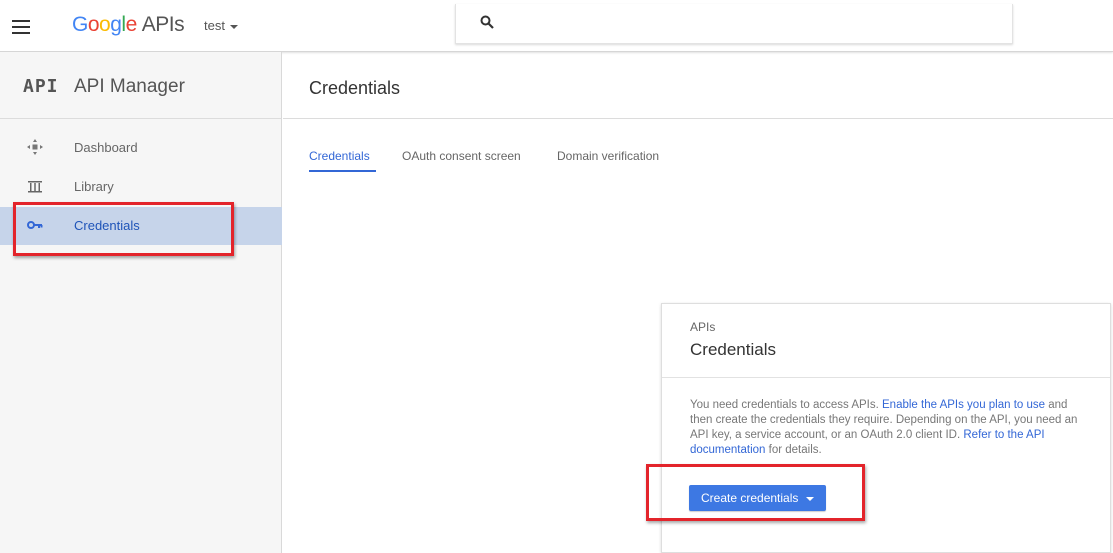  What do you see at coordinates (35, 147) in the screenshot?
I see `dashboard-icon` at bounding box center [35, 147].